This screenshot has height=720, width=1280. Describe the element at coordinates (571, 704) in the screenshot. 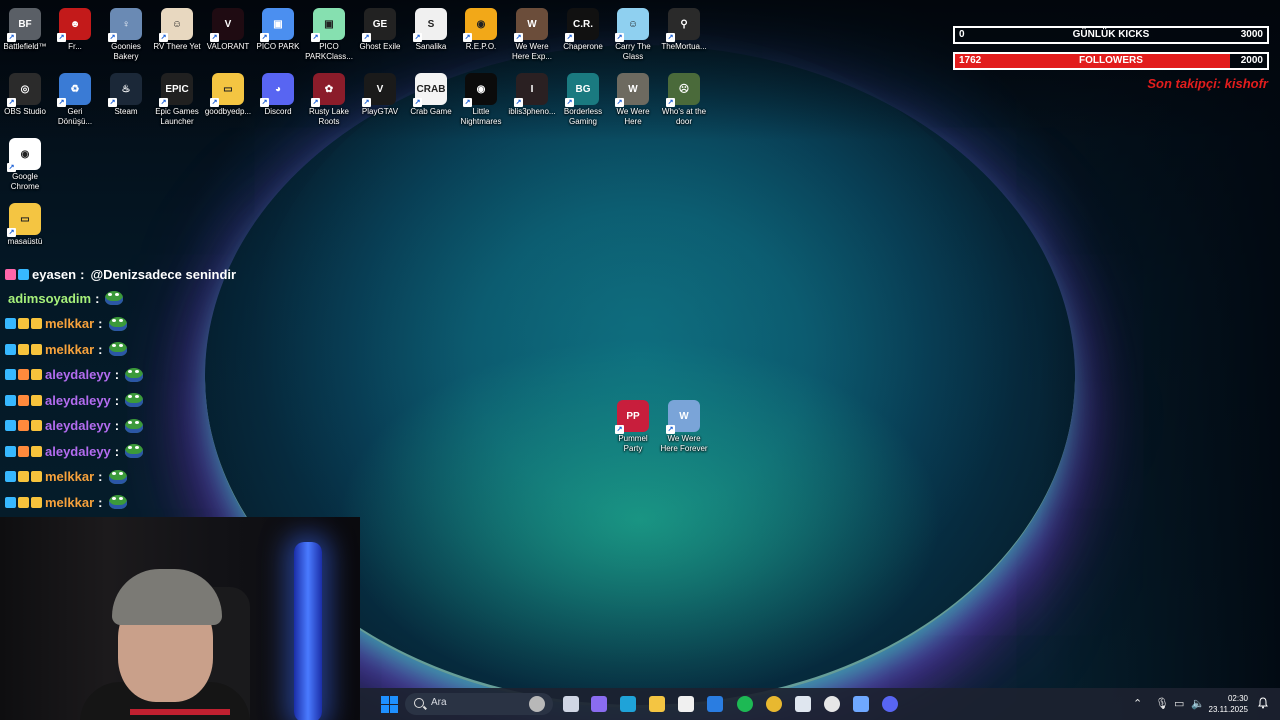

I see `task-view-icon` at that location.